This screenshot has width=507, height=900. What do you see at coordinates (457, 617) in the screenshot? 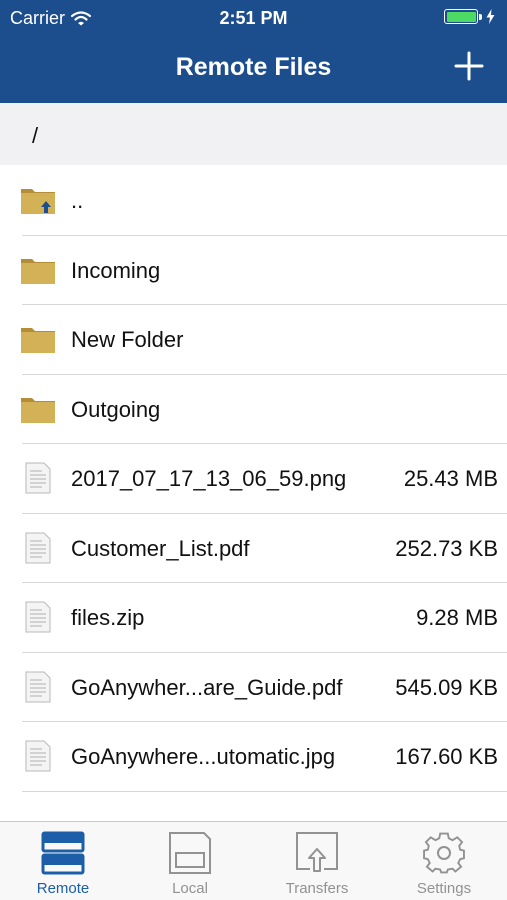
I see `file-size: 9.28 MB` at bounding box center [457, 617].